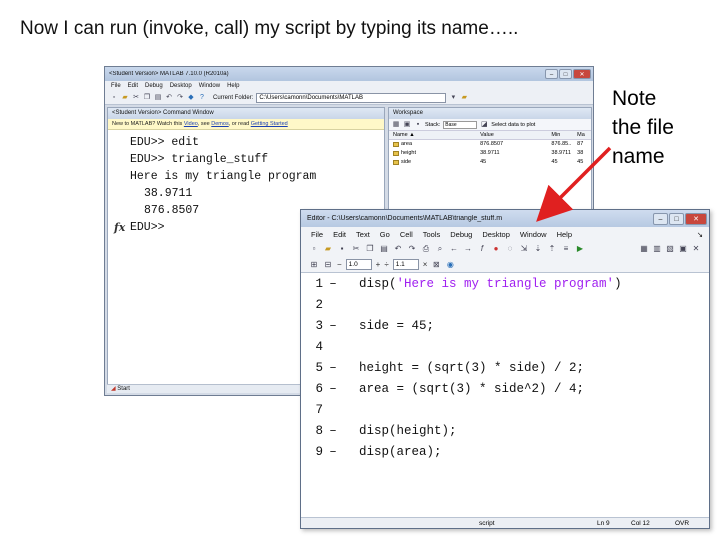 The height and width of the screenshot is (540, 720). I want to click on getting-started-link: Getting Started, so click(269, 124).